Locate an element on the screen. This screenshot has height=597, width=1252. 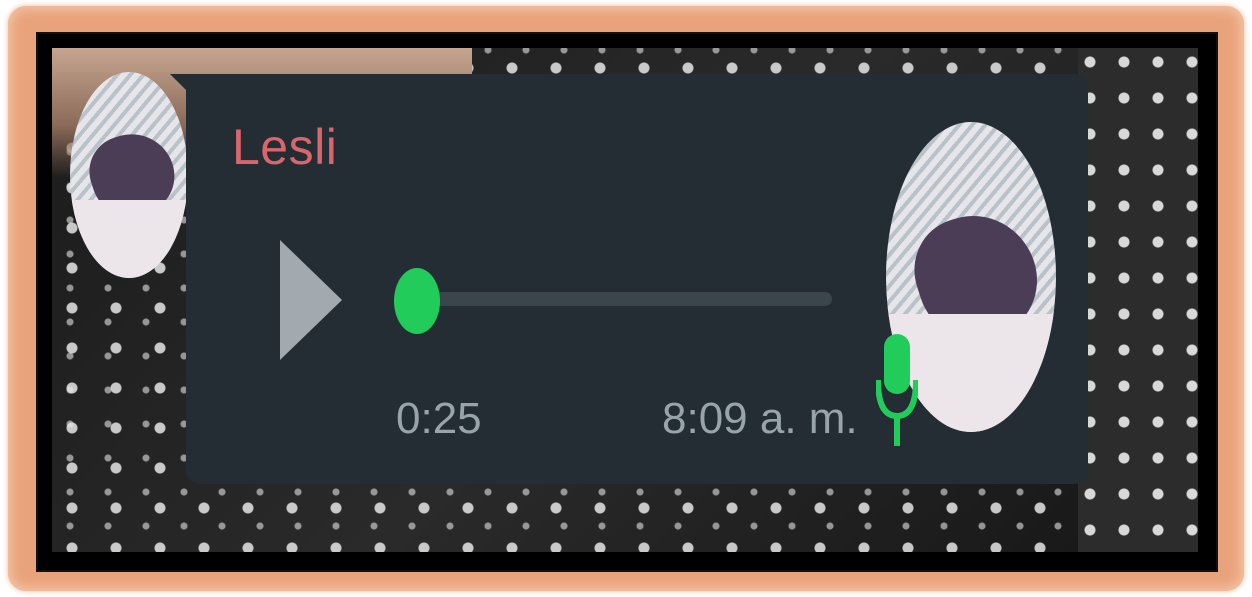
play-icon is located at coordinates (311, 300).